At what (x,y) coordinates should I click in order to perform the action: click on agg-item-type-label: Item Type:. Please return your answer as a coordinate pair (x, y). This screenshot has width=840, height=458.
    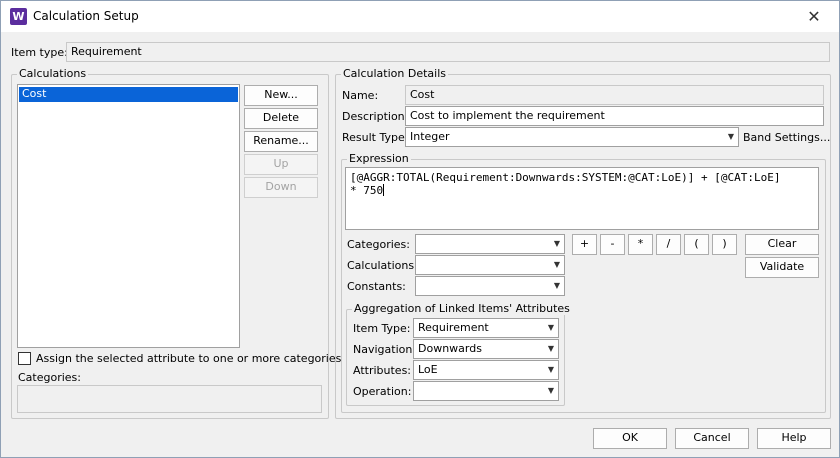
    Looking at the image, I should click on (382, 328).